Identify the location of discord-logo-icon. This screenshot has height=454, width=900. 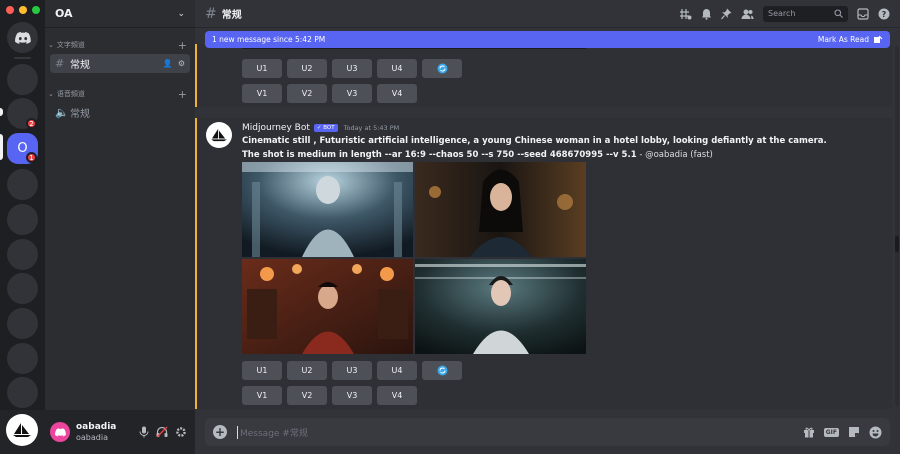
(60, 432).